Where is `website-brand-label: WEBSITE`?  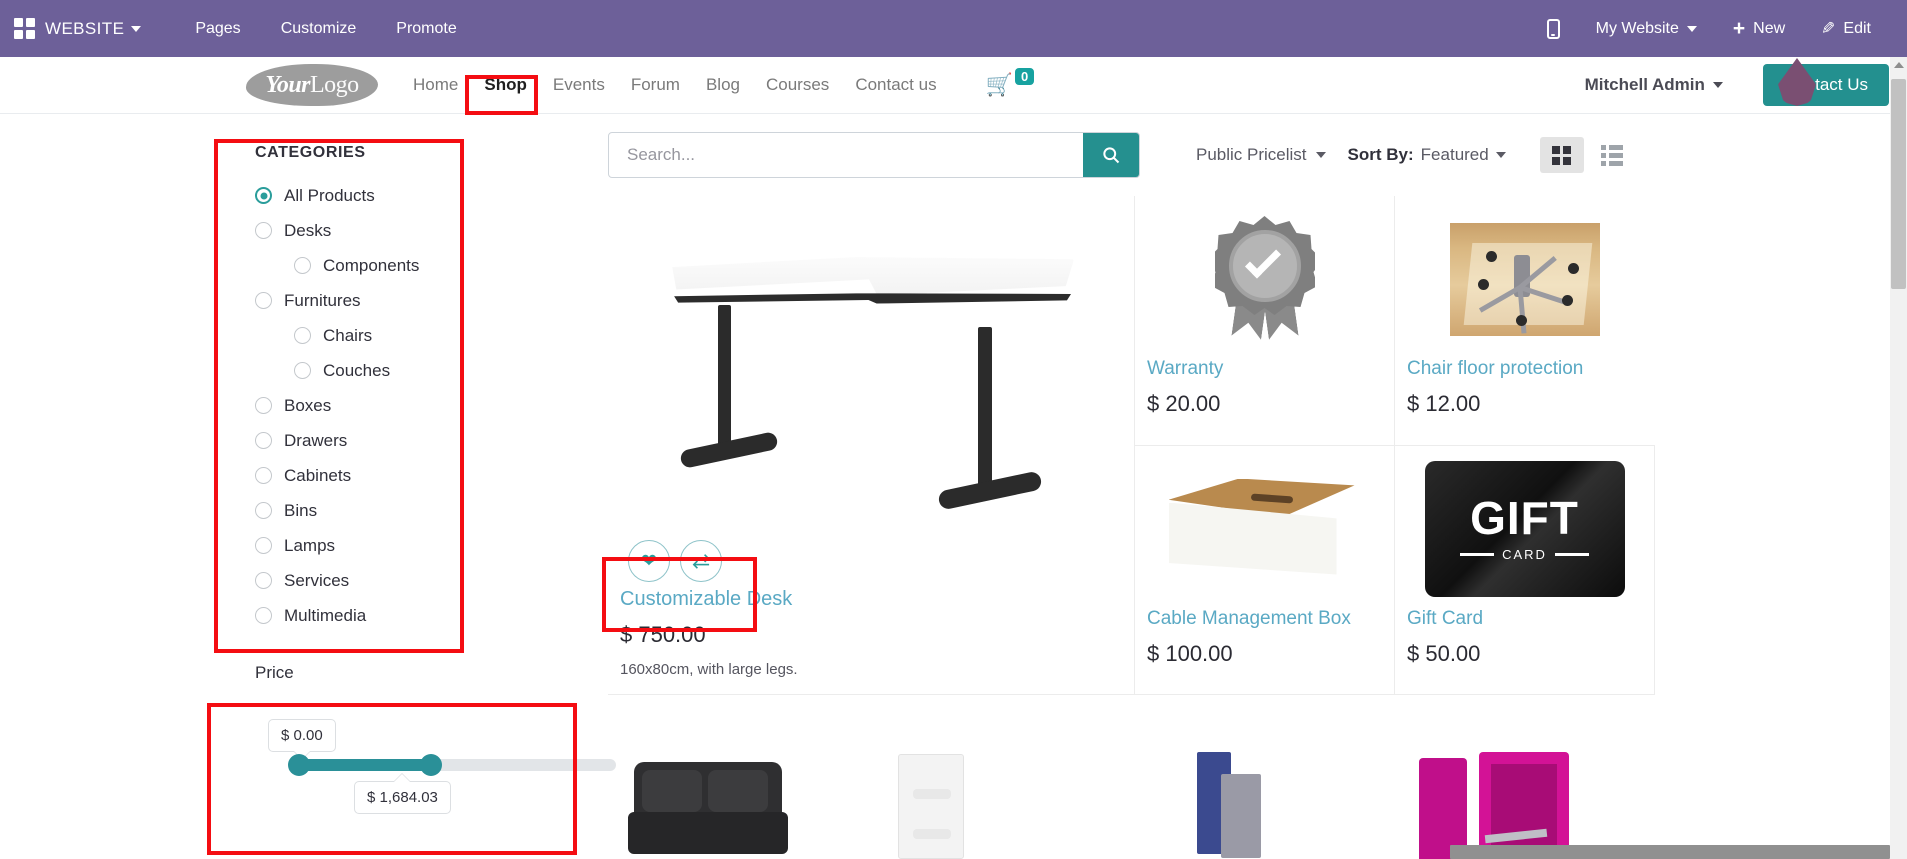 website-brand-label: WEBSITE is located at coordinates (85, 28).